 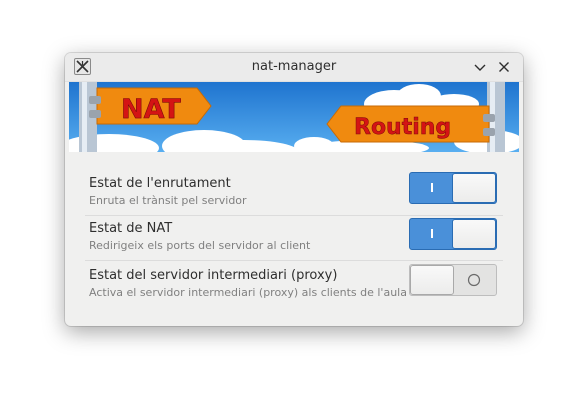 I want to click on title-bar: nat-manager, so click(x=294, y=67).